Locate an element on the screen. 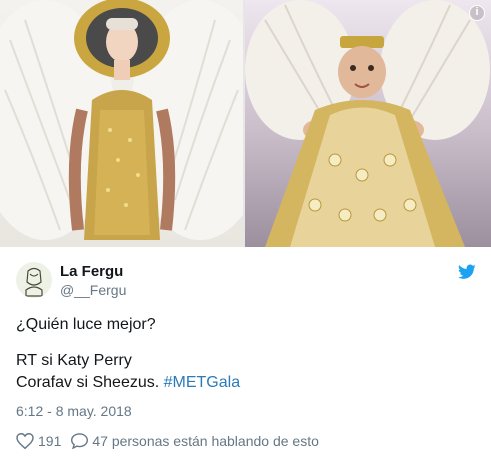  tweet-line-3-text: Corafav si Sheezus. is located at coordinates (90, 382).